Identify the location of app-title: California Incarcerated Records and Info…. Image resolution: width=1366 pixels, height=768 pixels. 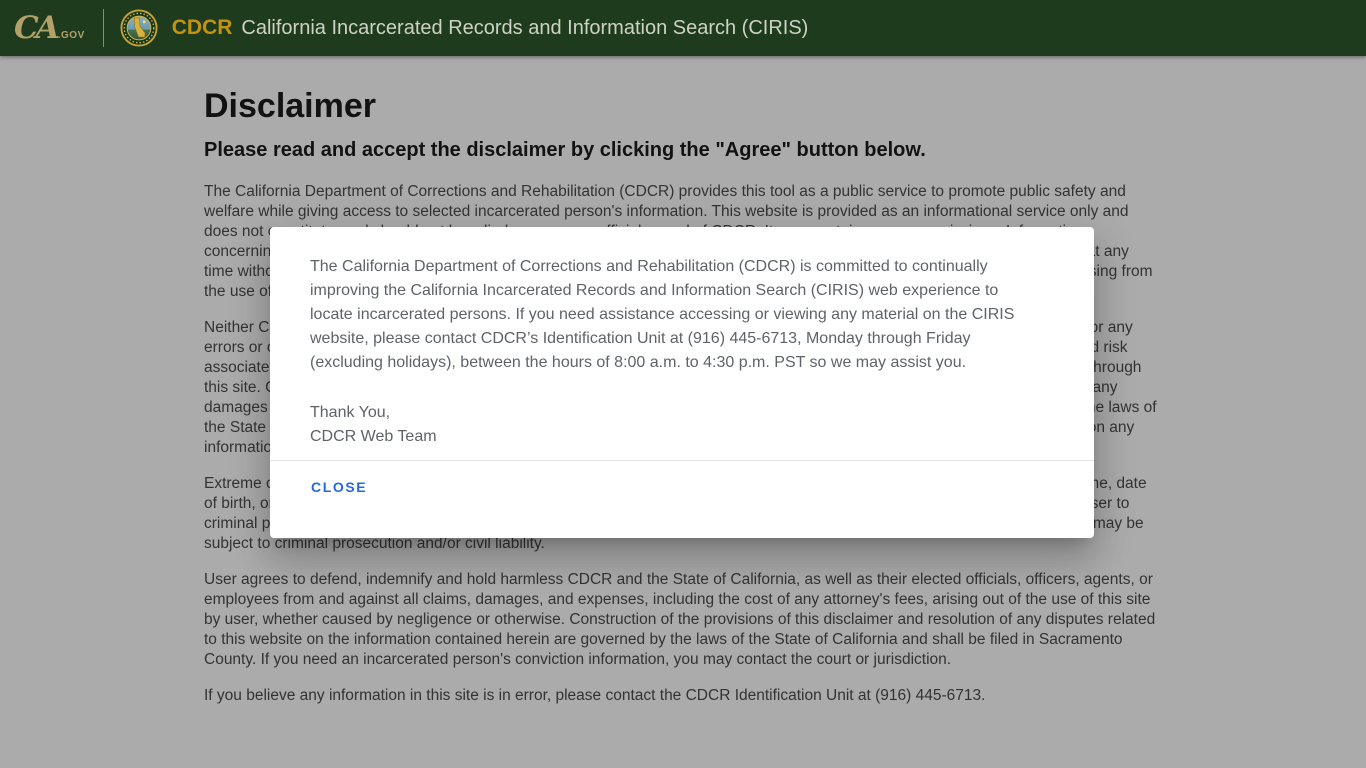
(525, 27).